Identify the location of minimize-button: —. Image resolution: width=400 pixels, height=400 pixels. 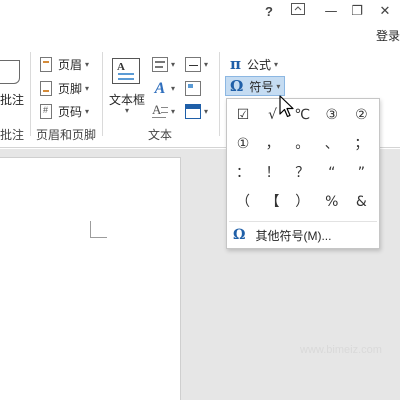
(331, 12).